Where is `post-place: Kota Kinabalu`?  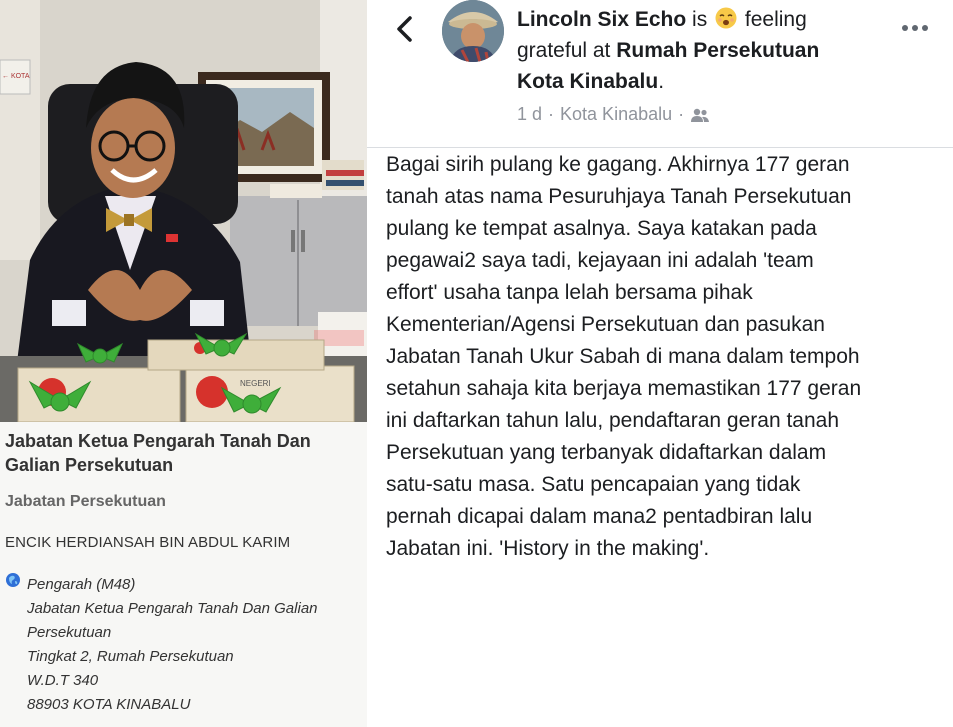
post-place: Kota Kinabalu is located at coordinates (616, 114).